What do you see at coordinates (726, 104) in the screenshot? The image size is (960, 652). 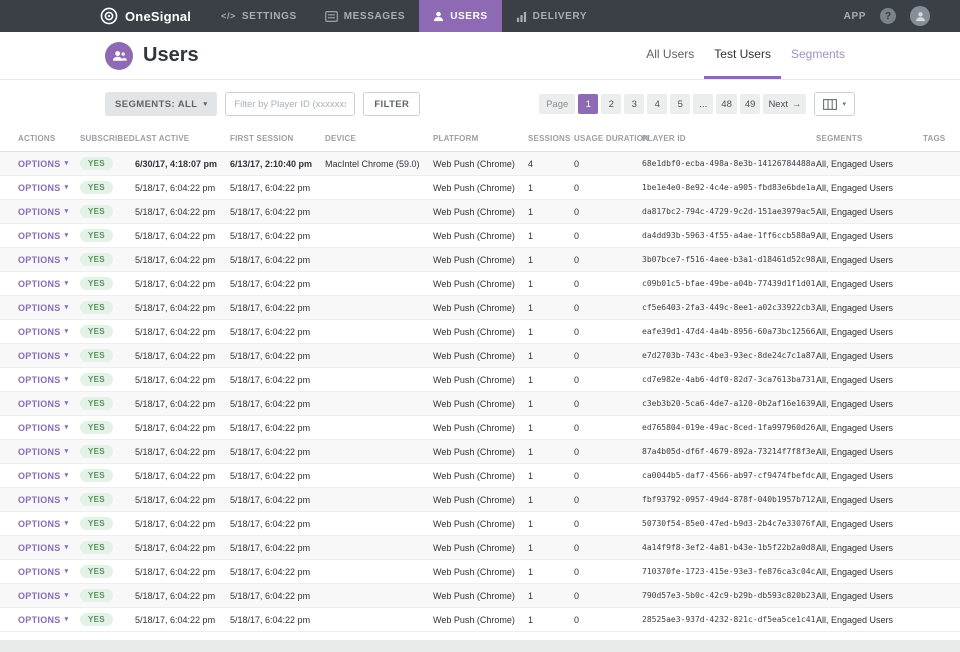 I see `pagination-page: 48` at bounding box center [726, 104].